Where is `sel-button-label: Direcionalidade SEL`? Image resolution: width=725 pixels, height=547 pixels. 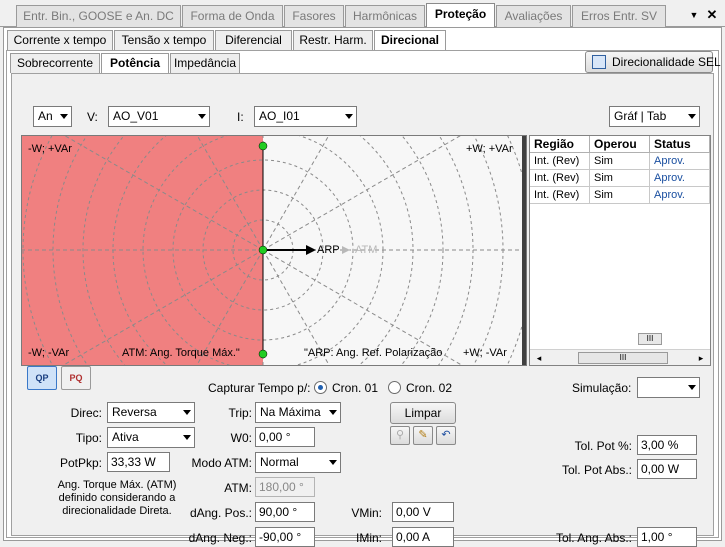
sel-button-label: Direcionalidade SEL is located at coordinates (666, 62).